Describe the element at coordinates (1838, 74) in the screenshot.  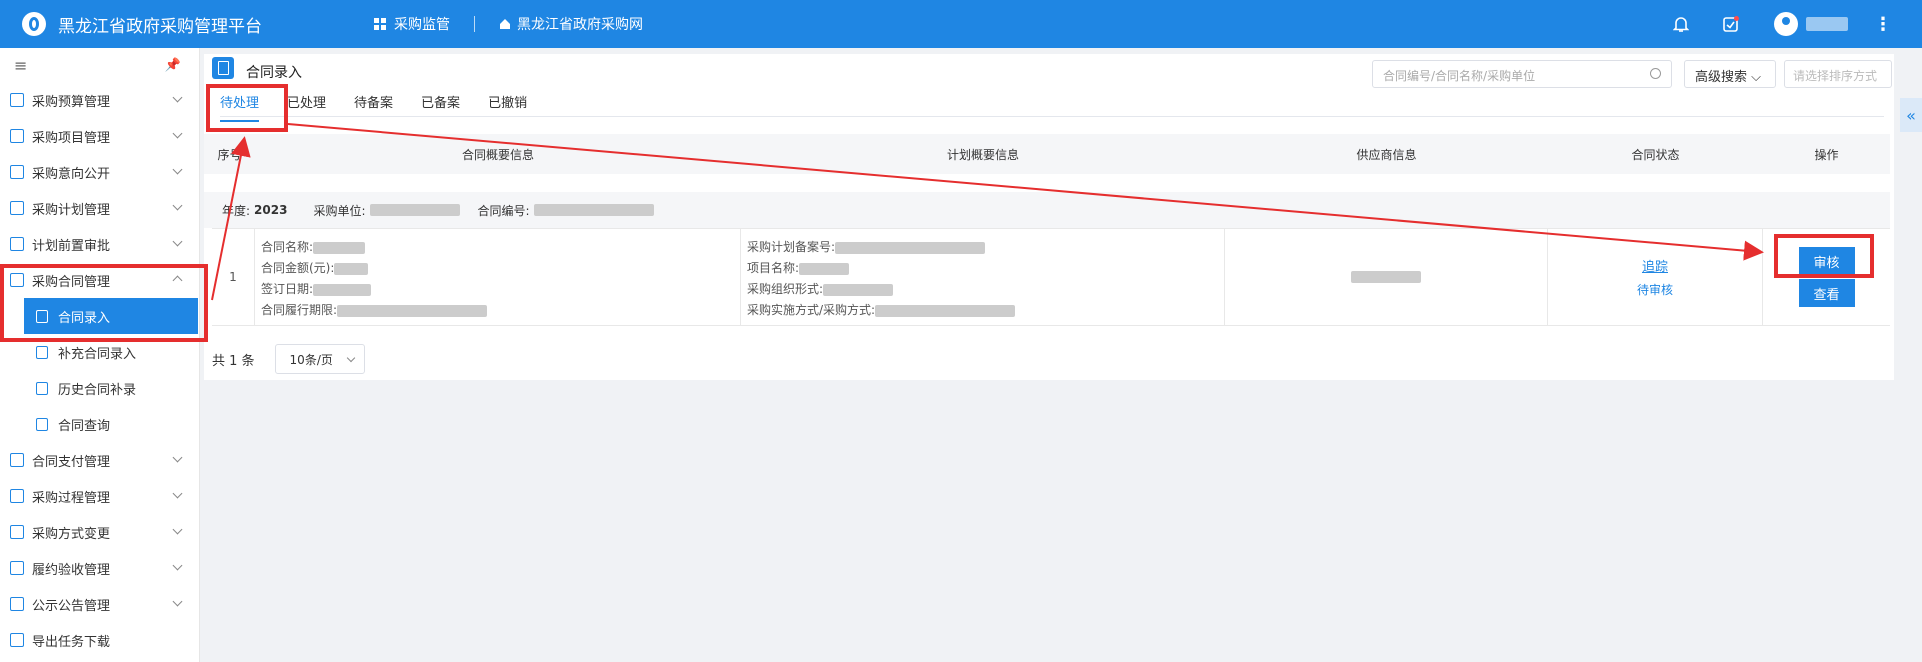
I see `sort-select: 请选择排序方式` at that location.